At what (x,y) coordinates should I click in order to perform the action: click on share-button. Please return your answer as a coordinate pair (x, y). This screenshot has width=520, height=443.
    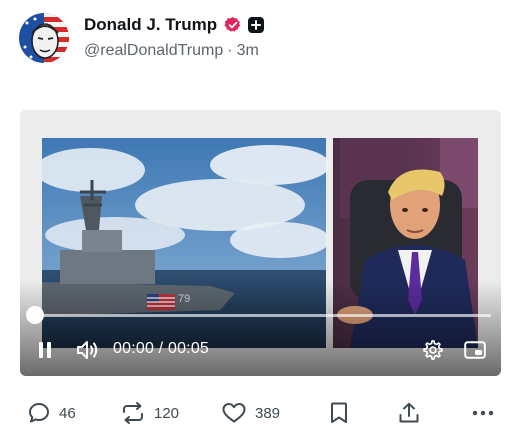
    Looking at the image, I should click on (409, 413).